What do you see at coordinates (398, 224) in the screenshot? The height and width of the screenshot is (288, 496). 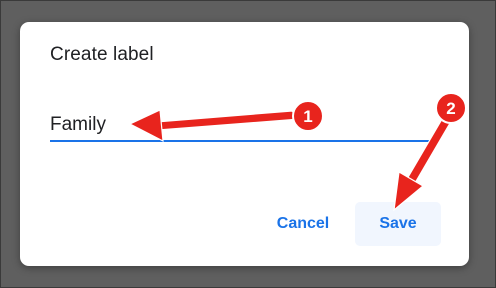 I see `save-button: Save` at bounding box center [398, 224].